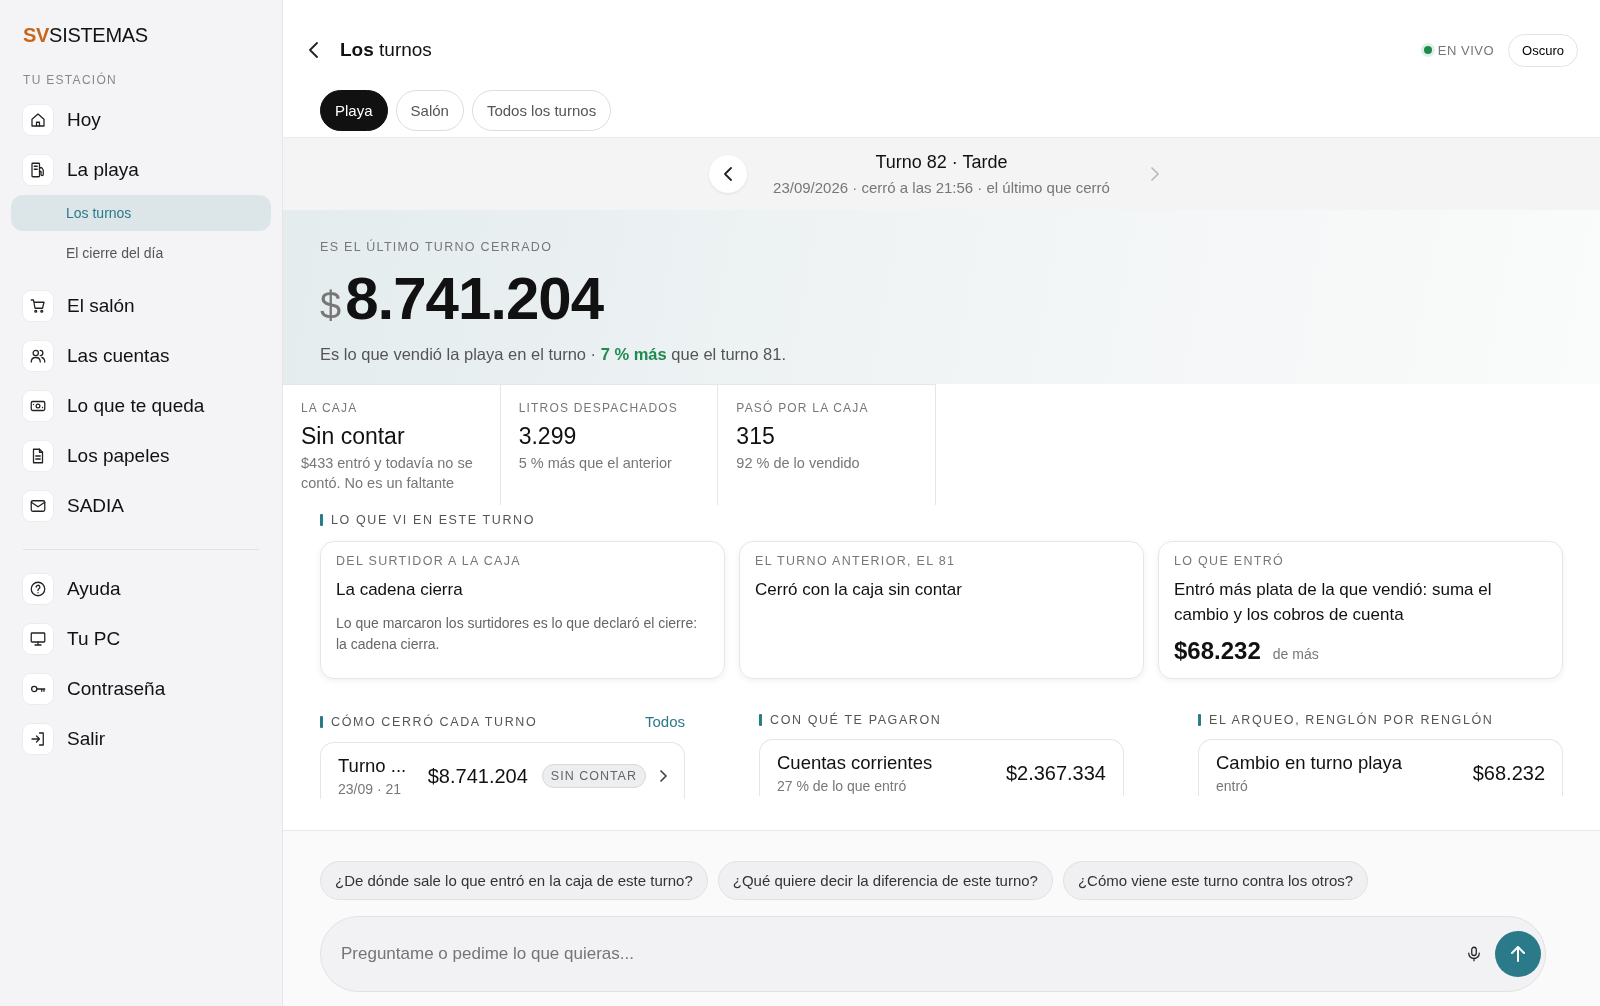 The height and width of the screenshot is (1006, 1600). What do you see at coordinates (1230, 561) in the screenshot?
I see `card-eyebrow: LO QUE ENTRÓ` at bounding box center [1230, 561].